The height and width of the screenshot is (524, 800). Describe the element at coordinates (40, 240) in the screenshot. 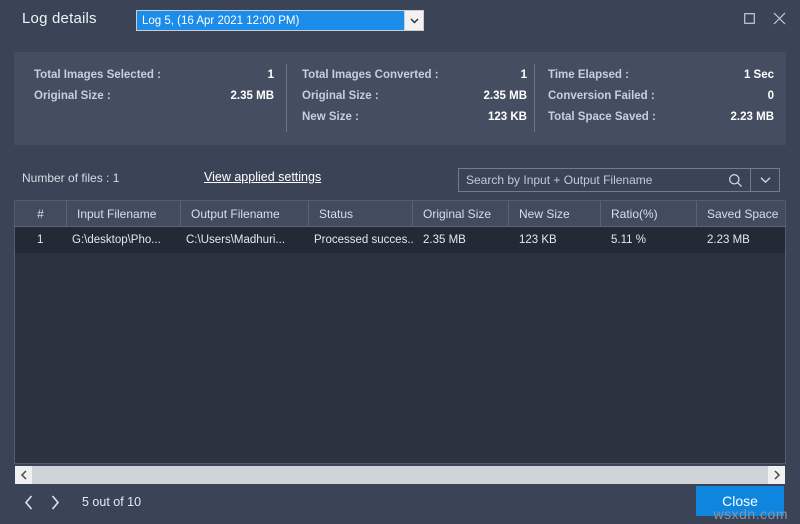

I see `cell-index: 1` at that location.